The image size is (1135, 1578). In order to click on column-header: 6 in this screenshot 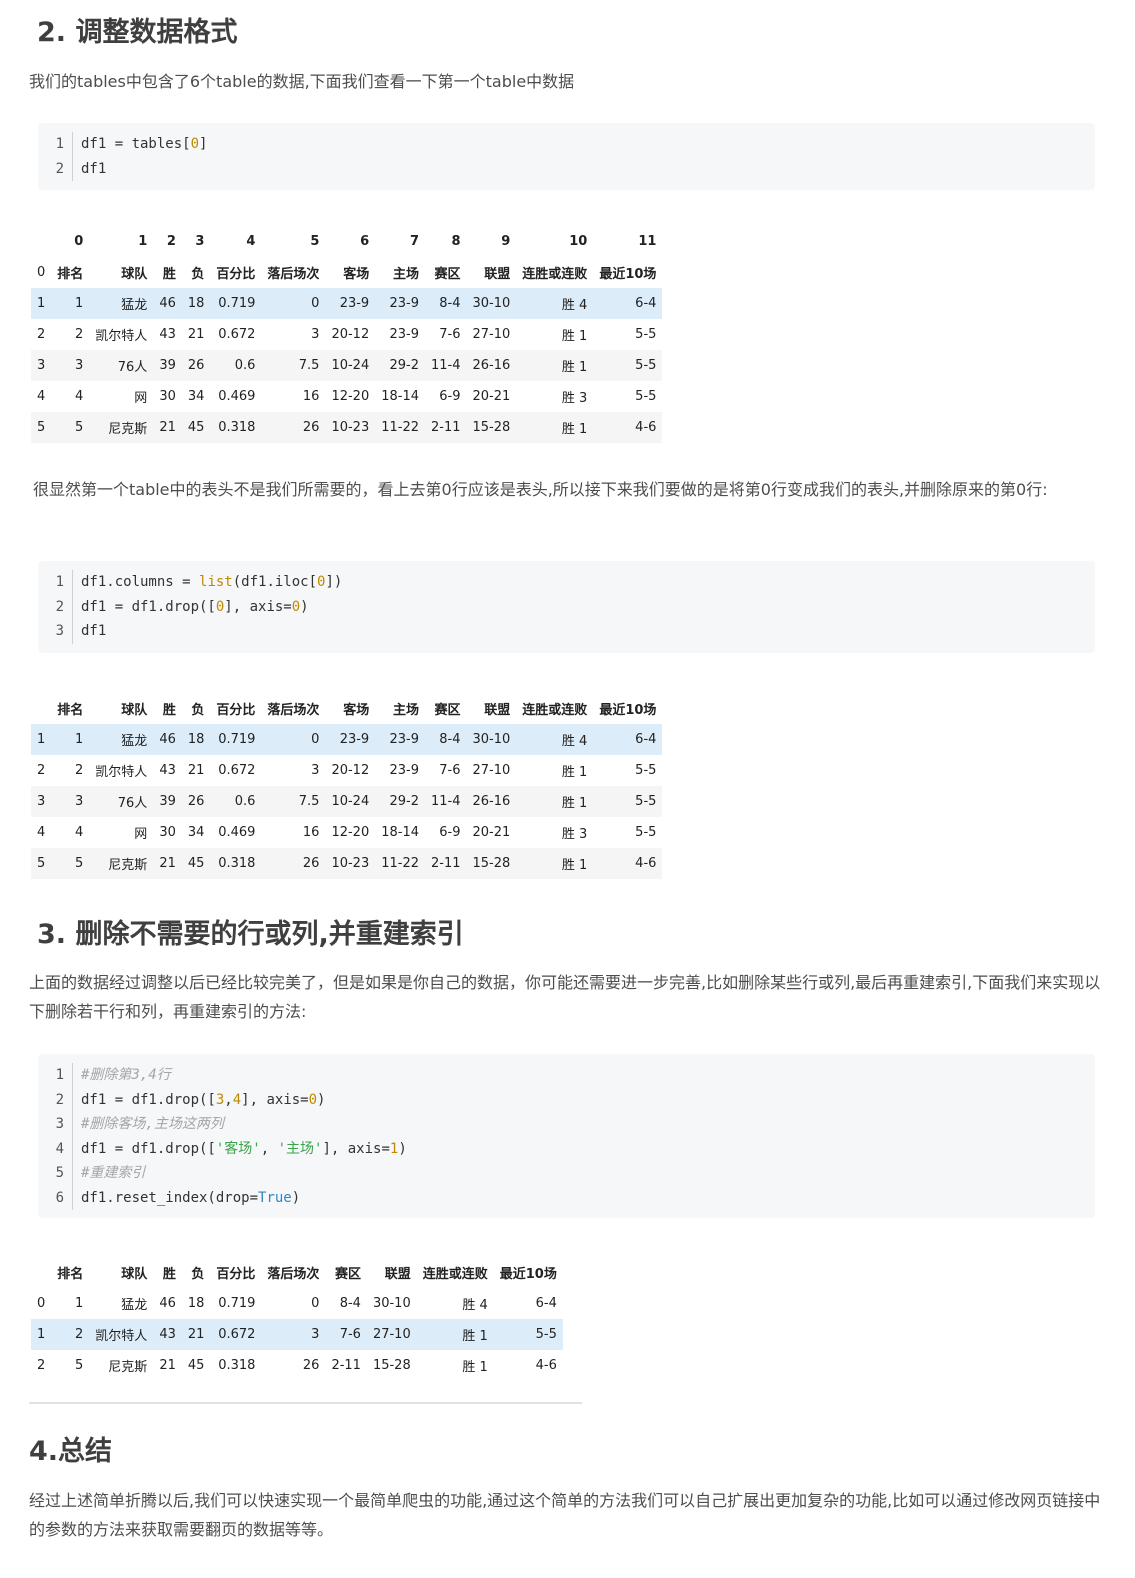, I will do `click(365, 241)`.